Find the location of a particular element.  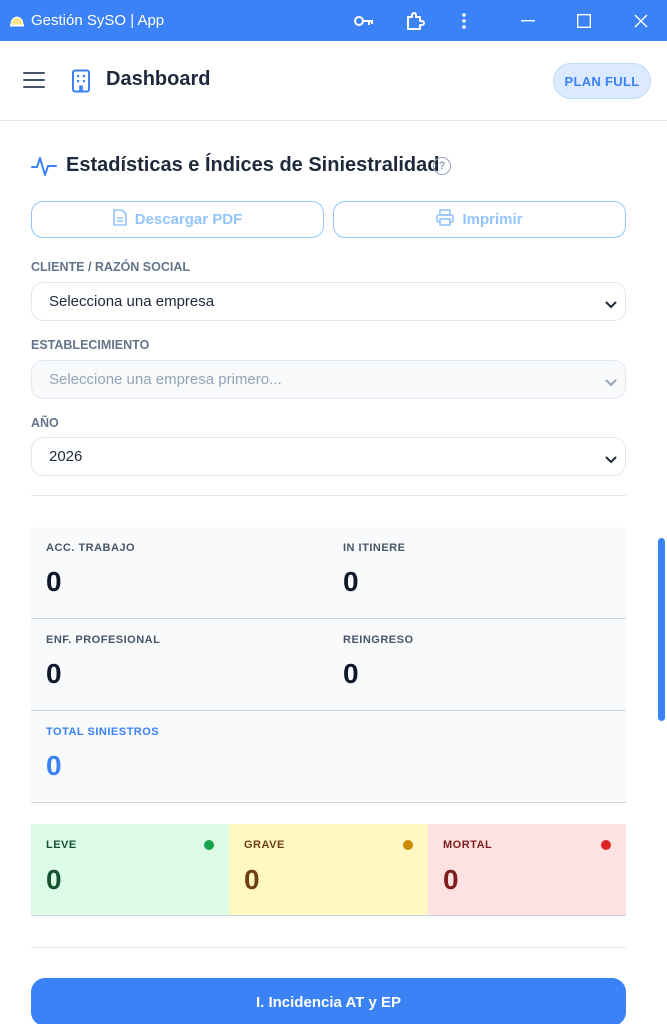

plan-badge: PLAN FULL is located at coordinates (602, 81).